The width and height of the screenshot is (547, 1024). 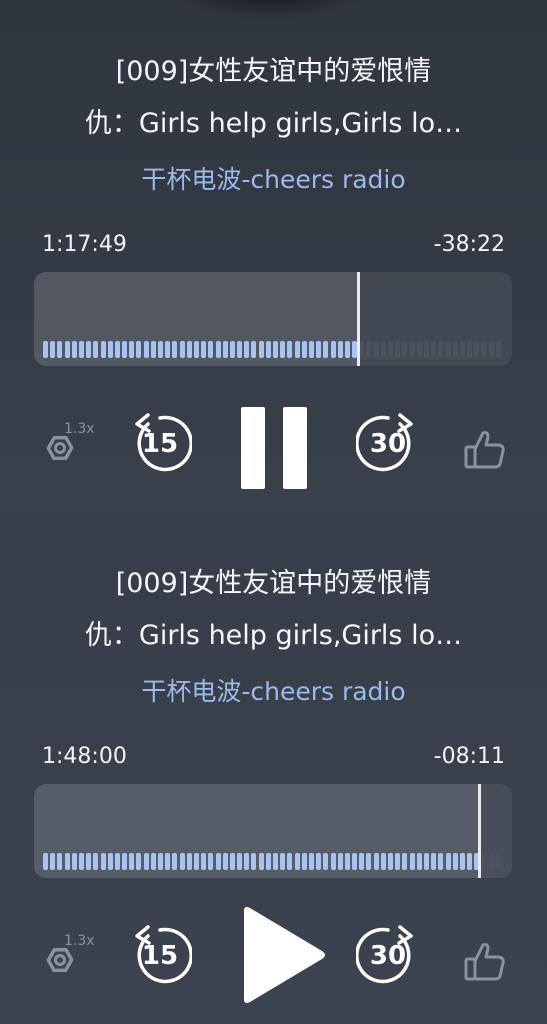 I want to click on episode-title-line1: [009]女性友谊中的爱恨情, so click(x=273, y=71).